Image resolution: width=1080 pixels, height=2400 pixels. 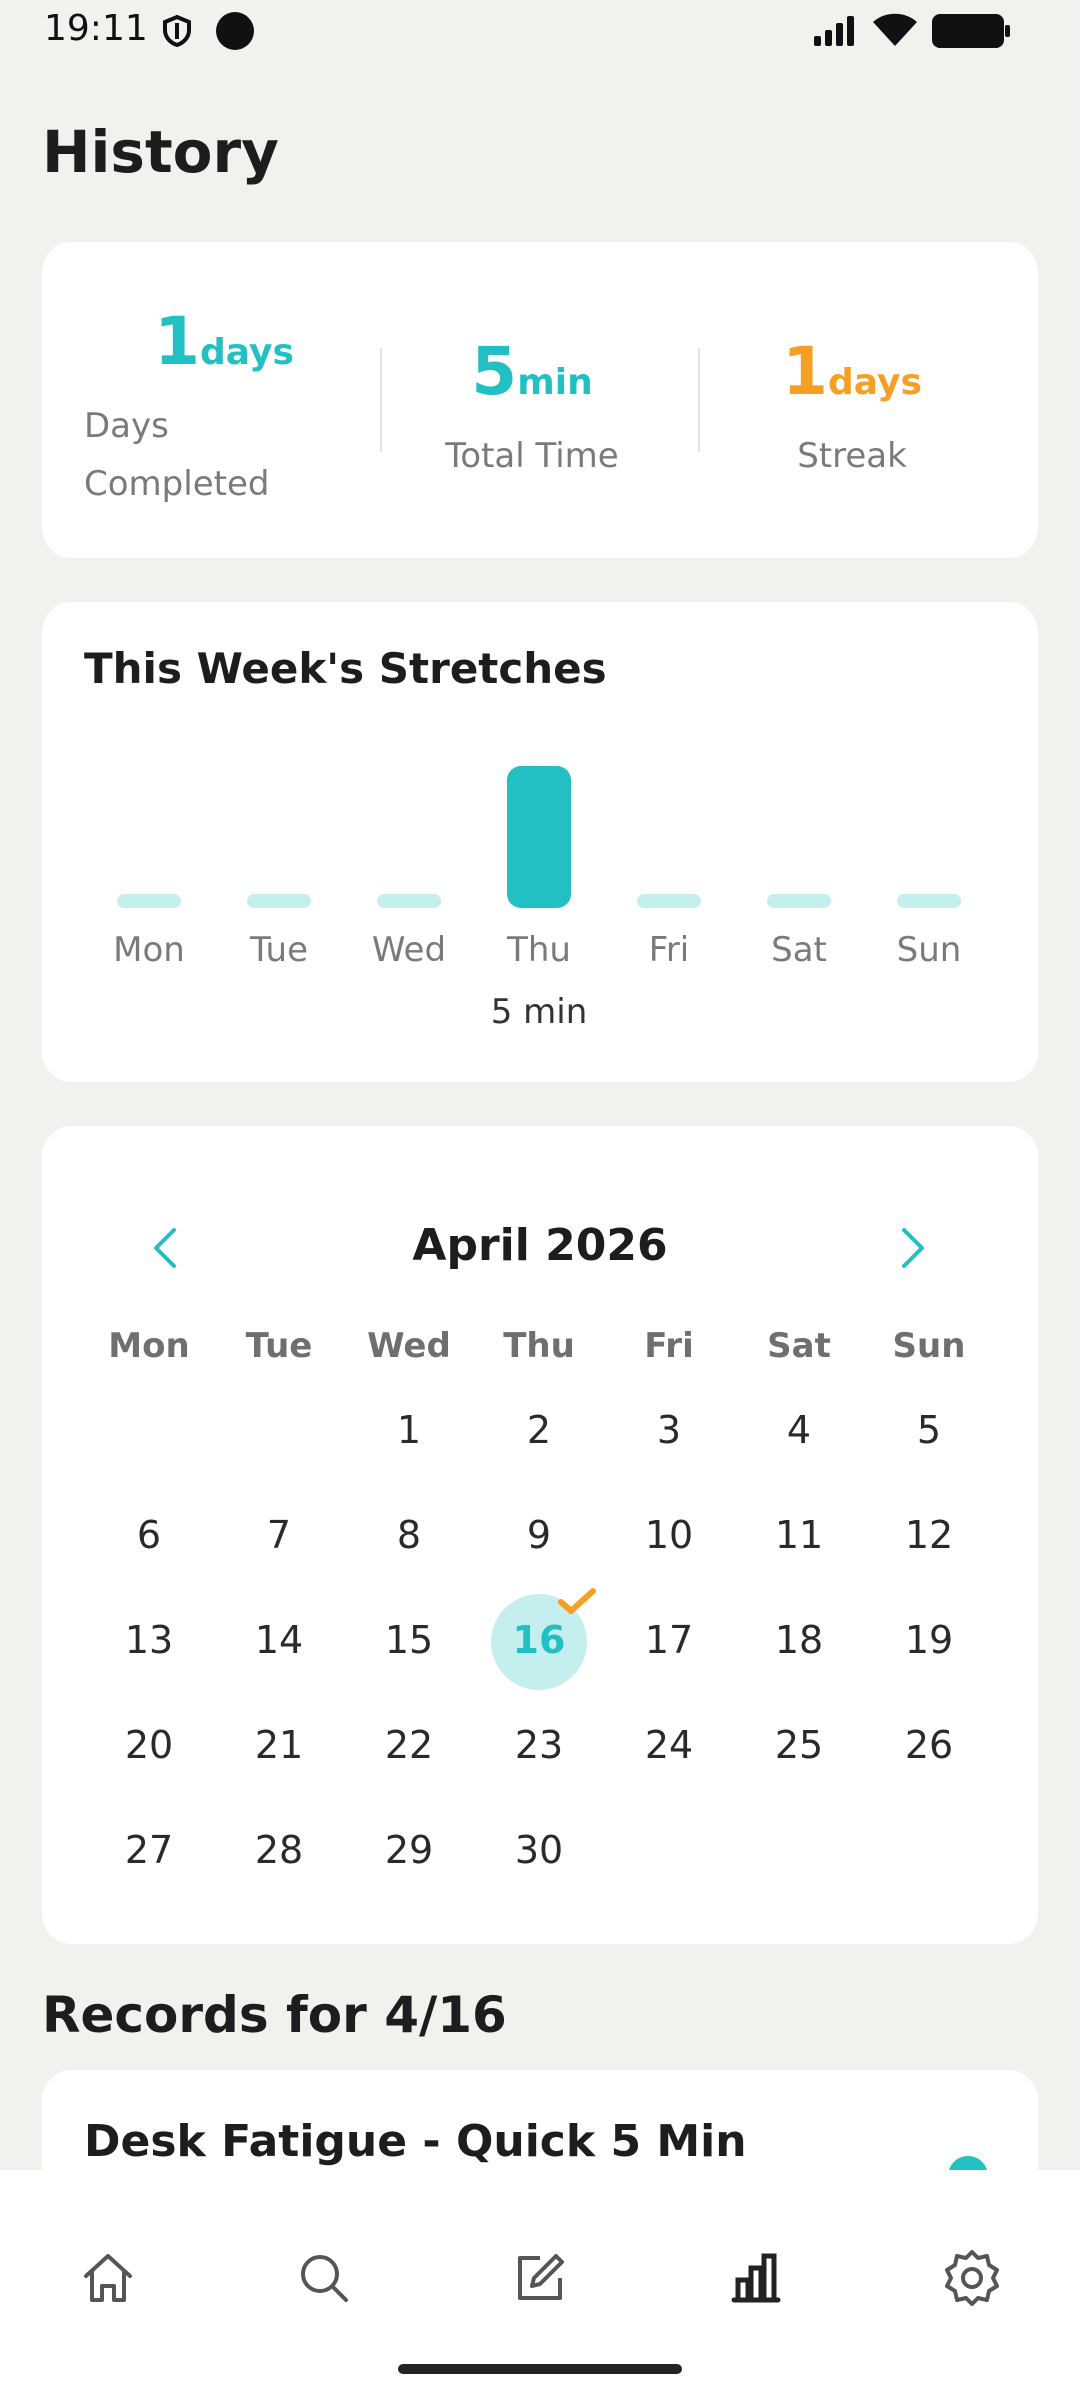 I want to click on edit-icon, so click(x=541, y=2277).